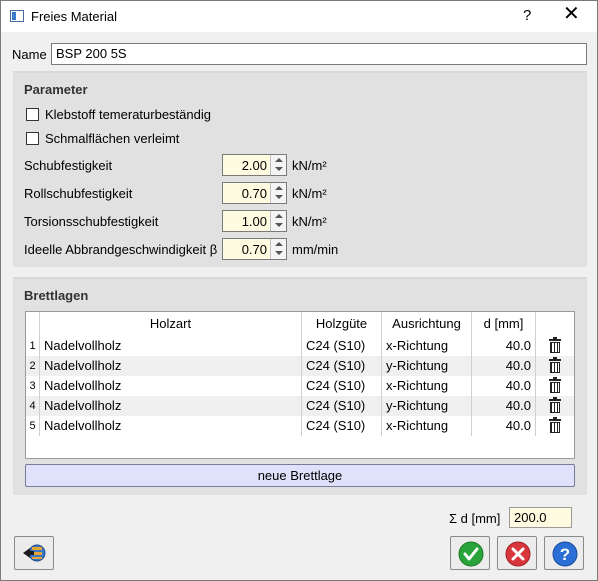  What do you see at coordinates (121, 249) in the screenshot?
I see `abbrandgeschwindigkeit-label: Ideelle Abbrandgeschwindigkeit β` at bounding box center [121, 249].